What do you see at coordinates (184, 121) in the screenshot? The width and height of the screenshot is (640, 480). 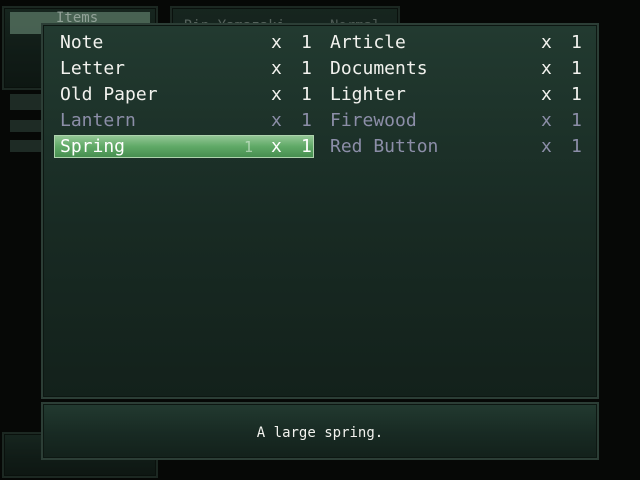 I see `item-lantern: Lantern x 1` at bounding box center [184, 121].